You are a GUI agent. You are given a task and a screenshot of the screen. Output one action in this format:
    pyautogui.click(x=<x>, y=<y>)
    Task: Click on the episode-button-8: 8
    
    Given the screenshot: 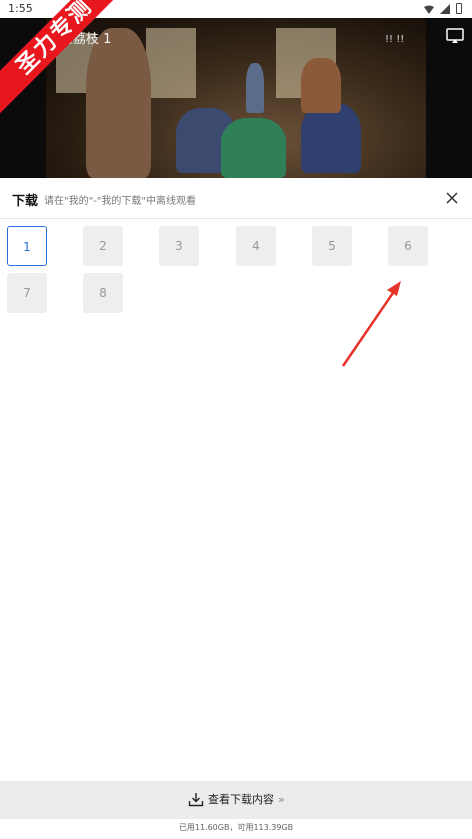 What is the action you would take?
    pyautogui.click(x=103, y=293)
    